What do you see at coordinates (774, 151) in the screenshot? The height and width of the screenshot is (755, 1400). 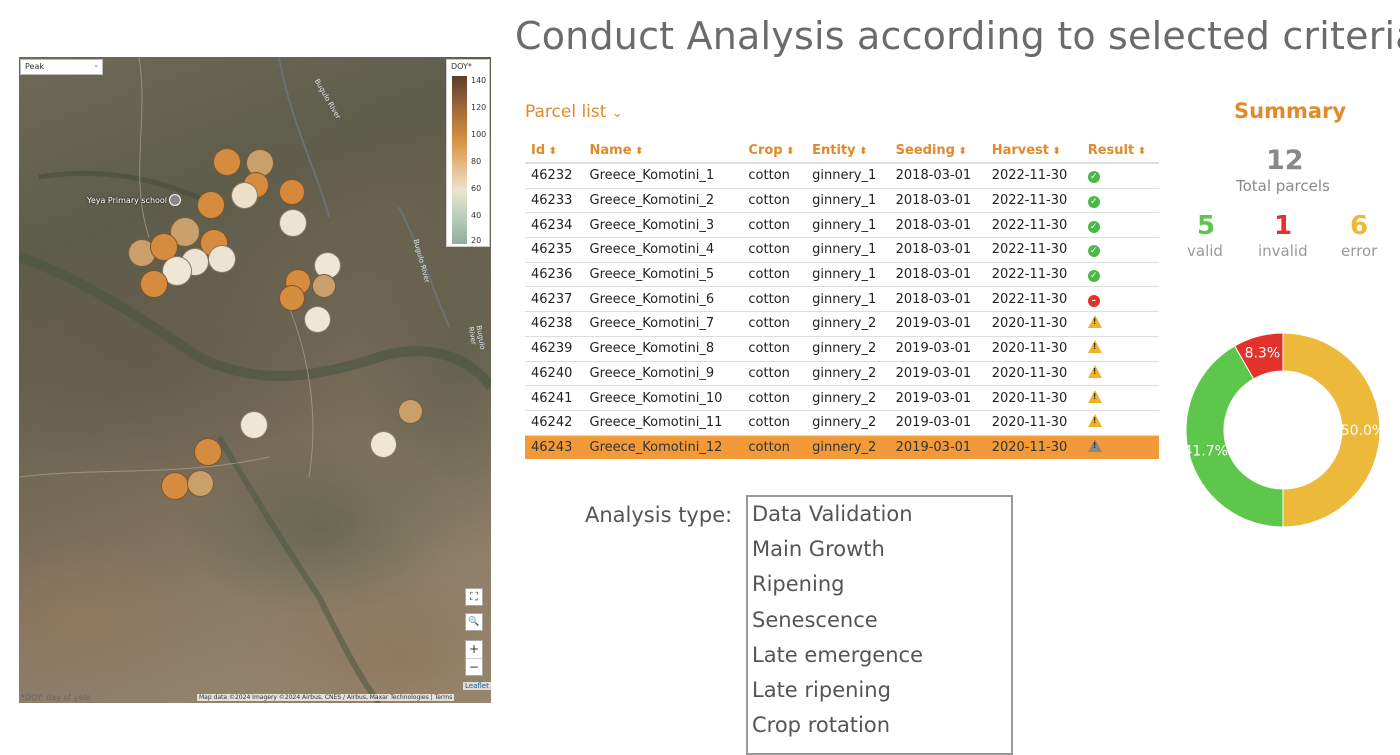 I see `column-header-crop: Crop ⬍` at bounding box center [774, 151].